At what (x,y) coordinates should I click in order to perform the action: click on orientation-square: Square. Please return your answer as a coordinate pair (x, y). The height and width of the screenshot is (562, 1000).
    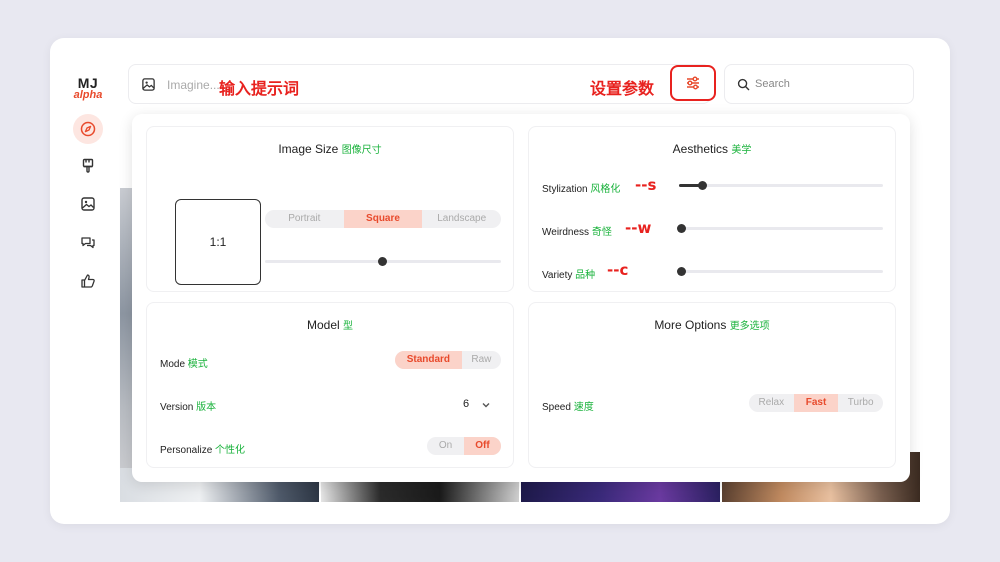
    Looking at the image, I should click on (383, 219).